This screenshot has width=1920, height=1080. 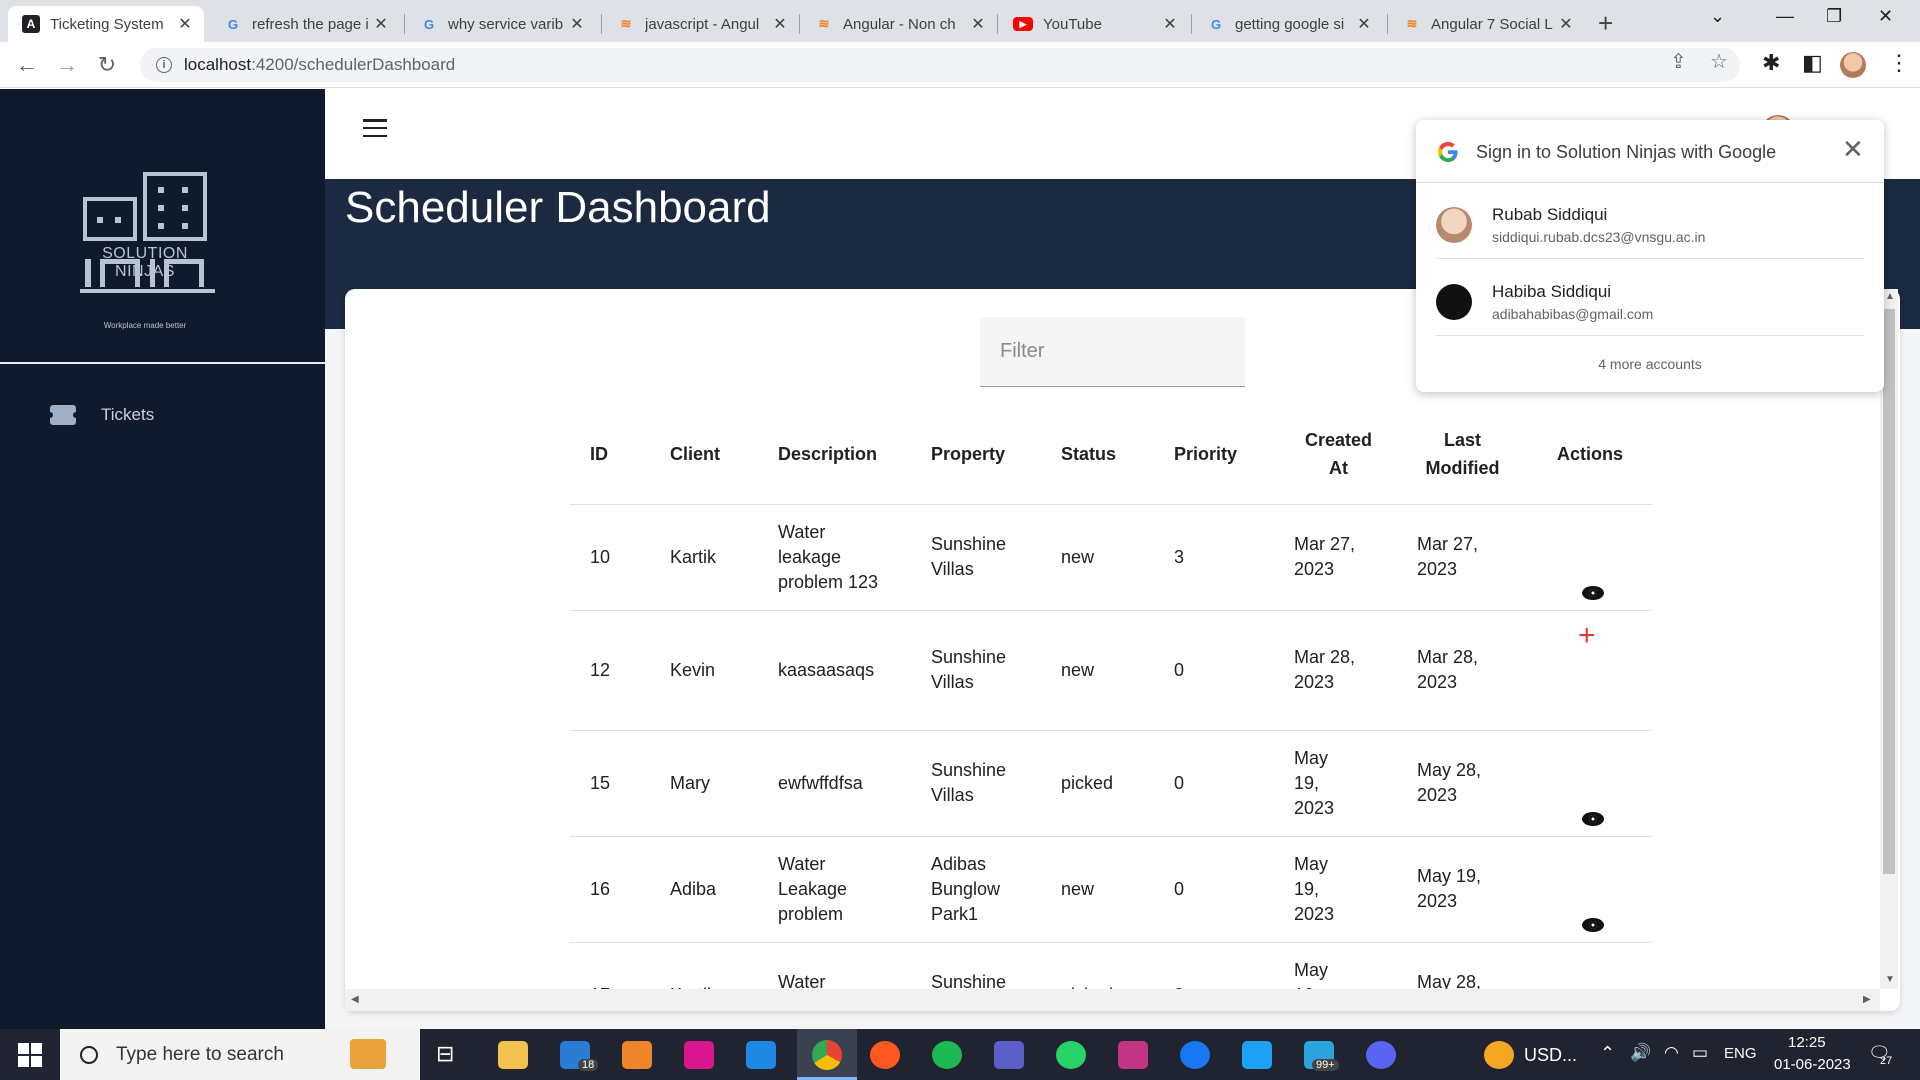 I want to click on back-icon: ←, so click(x=27, y=65).